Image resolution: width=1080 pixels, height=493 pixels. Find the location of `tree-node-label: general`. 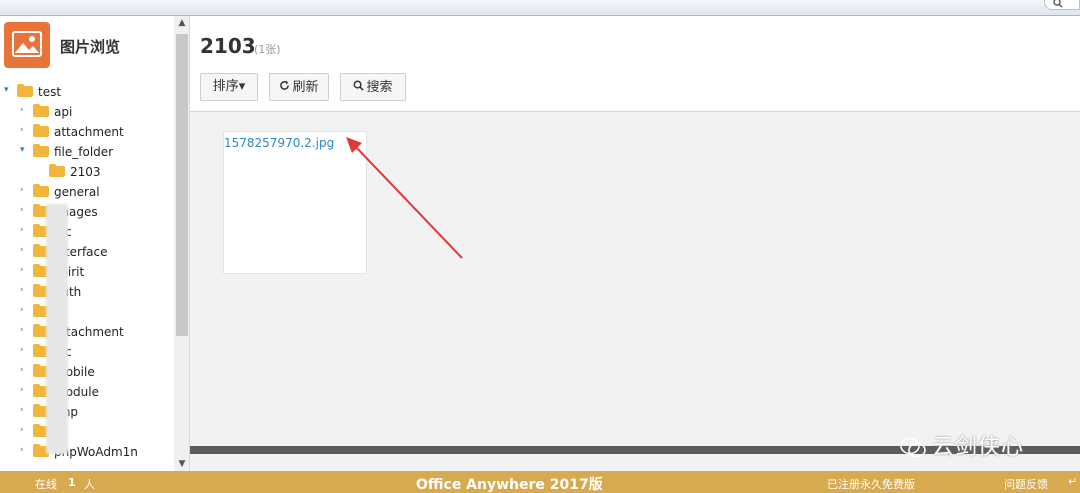

tree-node-label: general is located at coordinates (77, 192).